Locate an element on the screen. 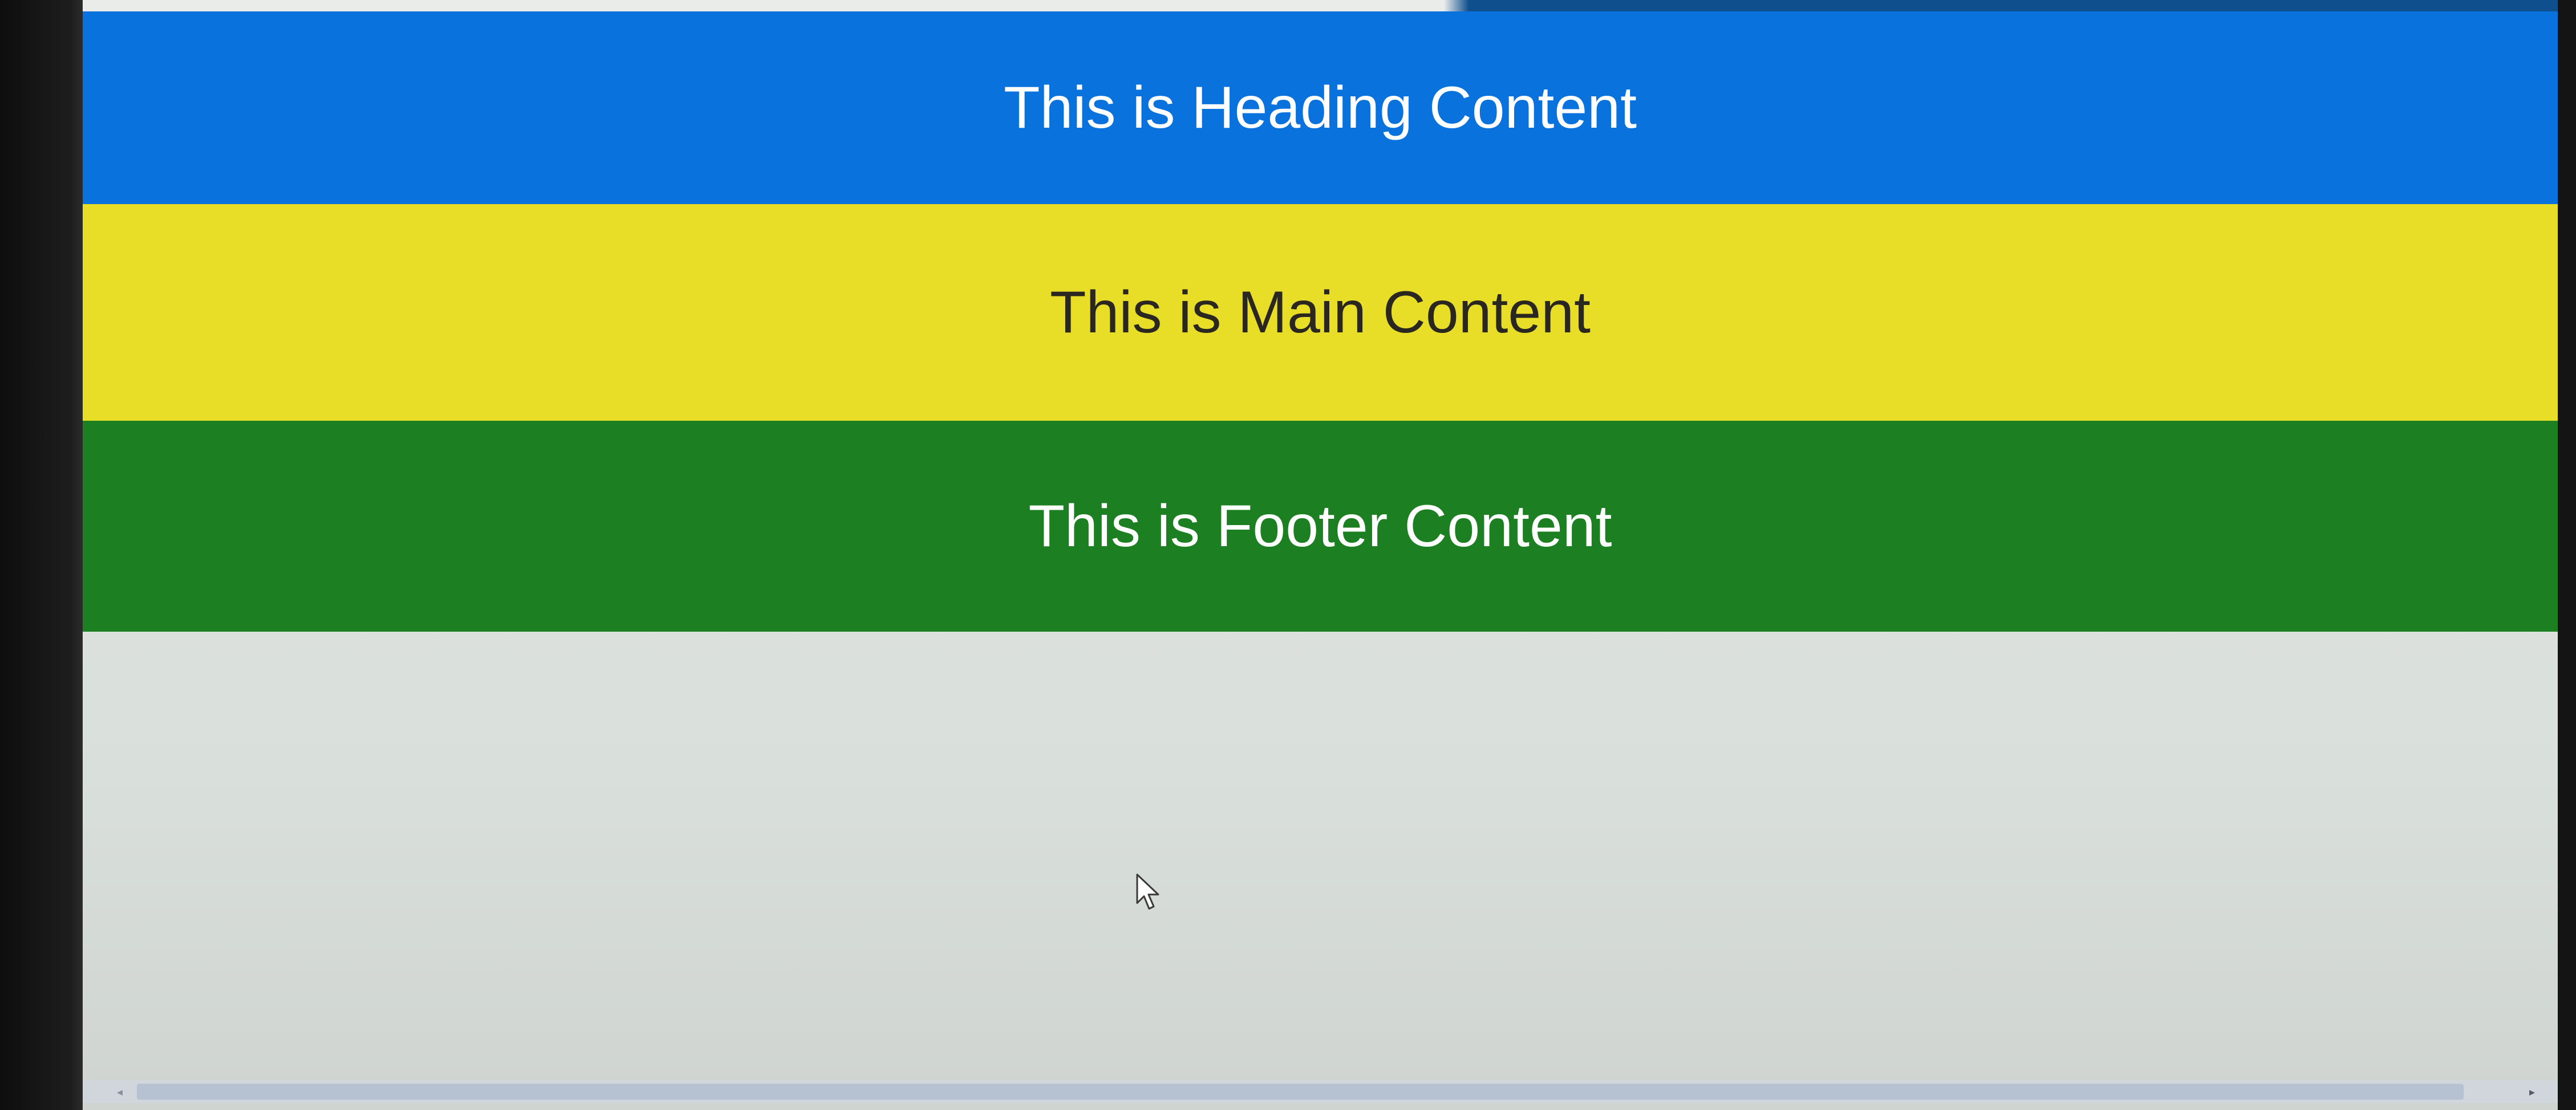 Image resolution: width=2576 pixels, height=1110 pixels. scrollbar-thumb is located at coordinates (1300, 1092).